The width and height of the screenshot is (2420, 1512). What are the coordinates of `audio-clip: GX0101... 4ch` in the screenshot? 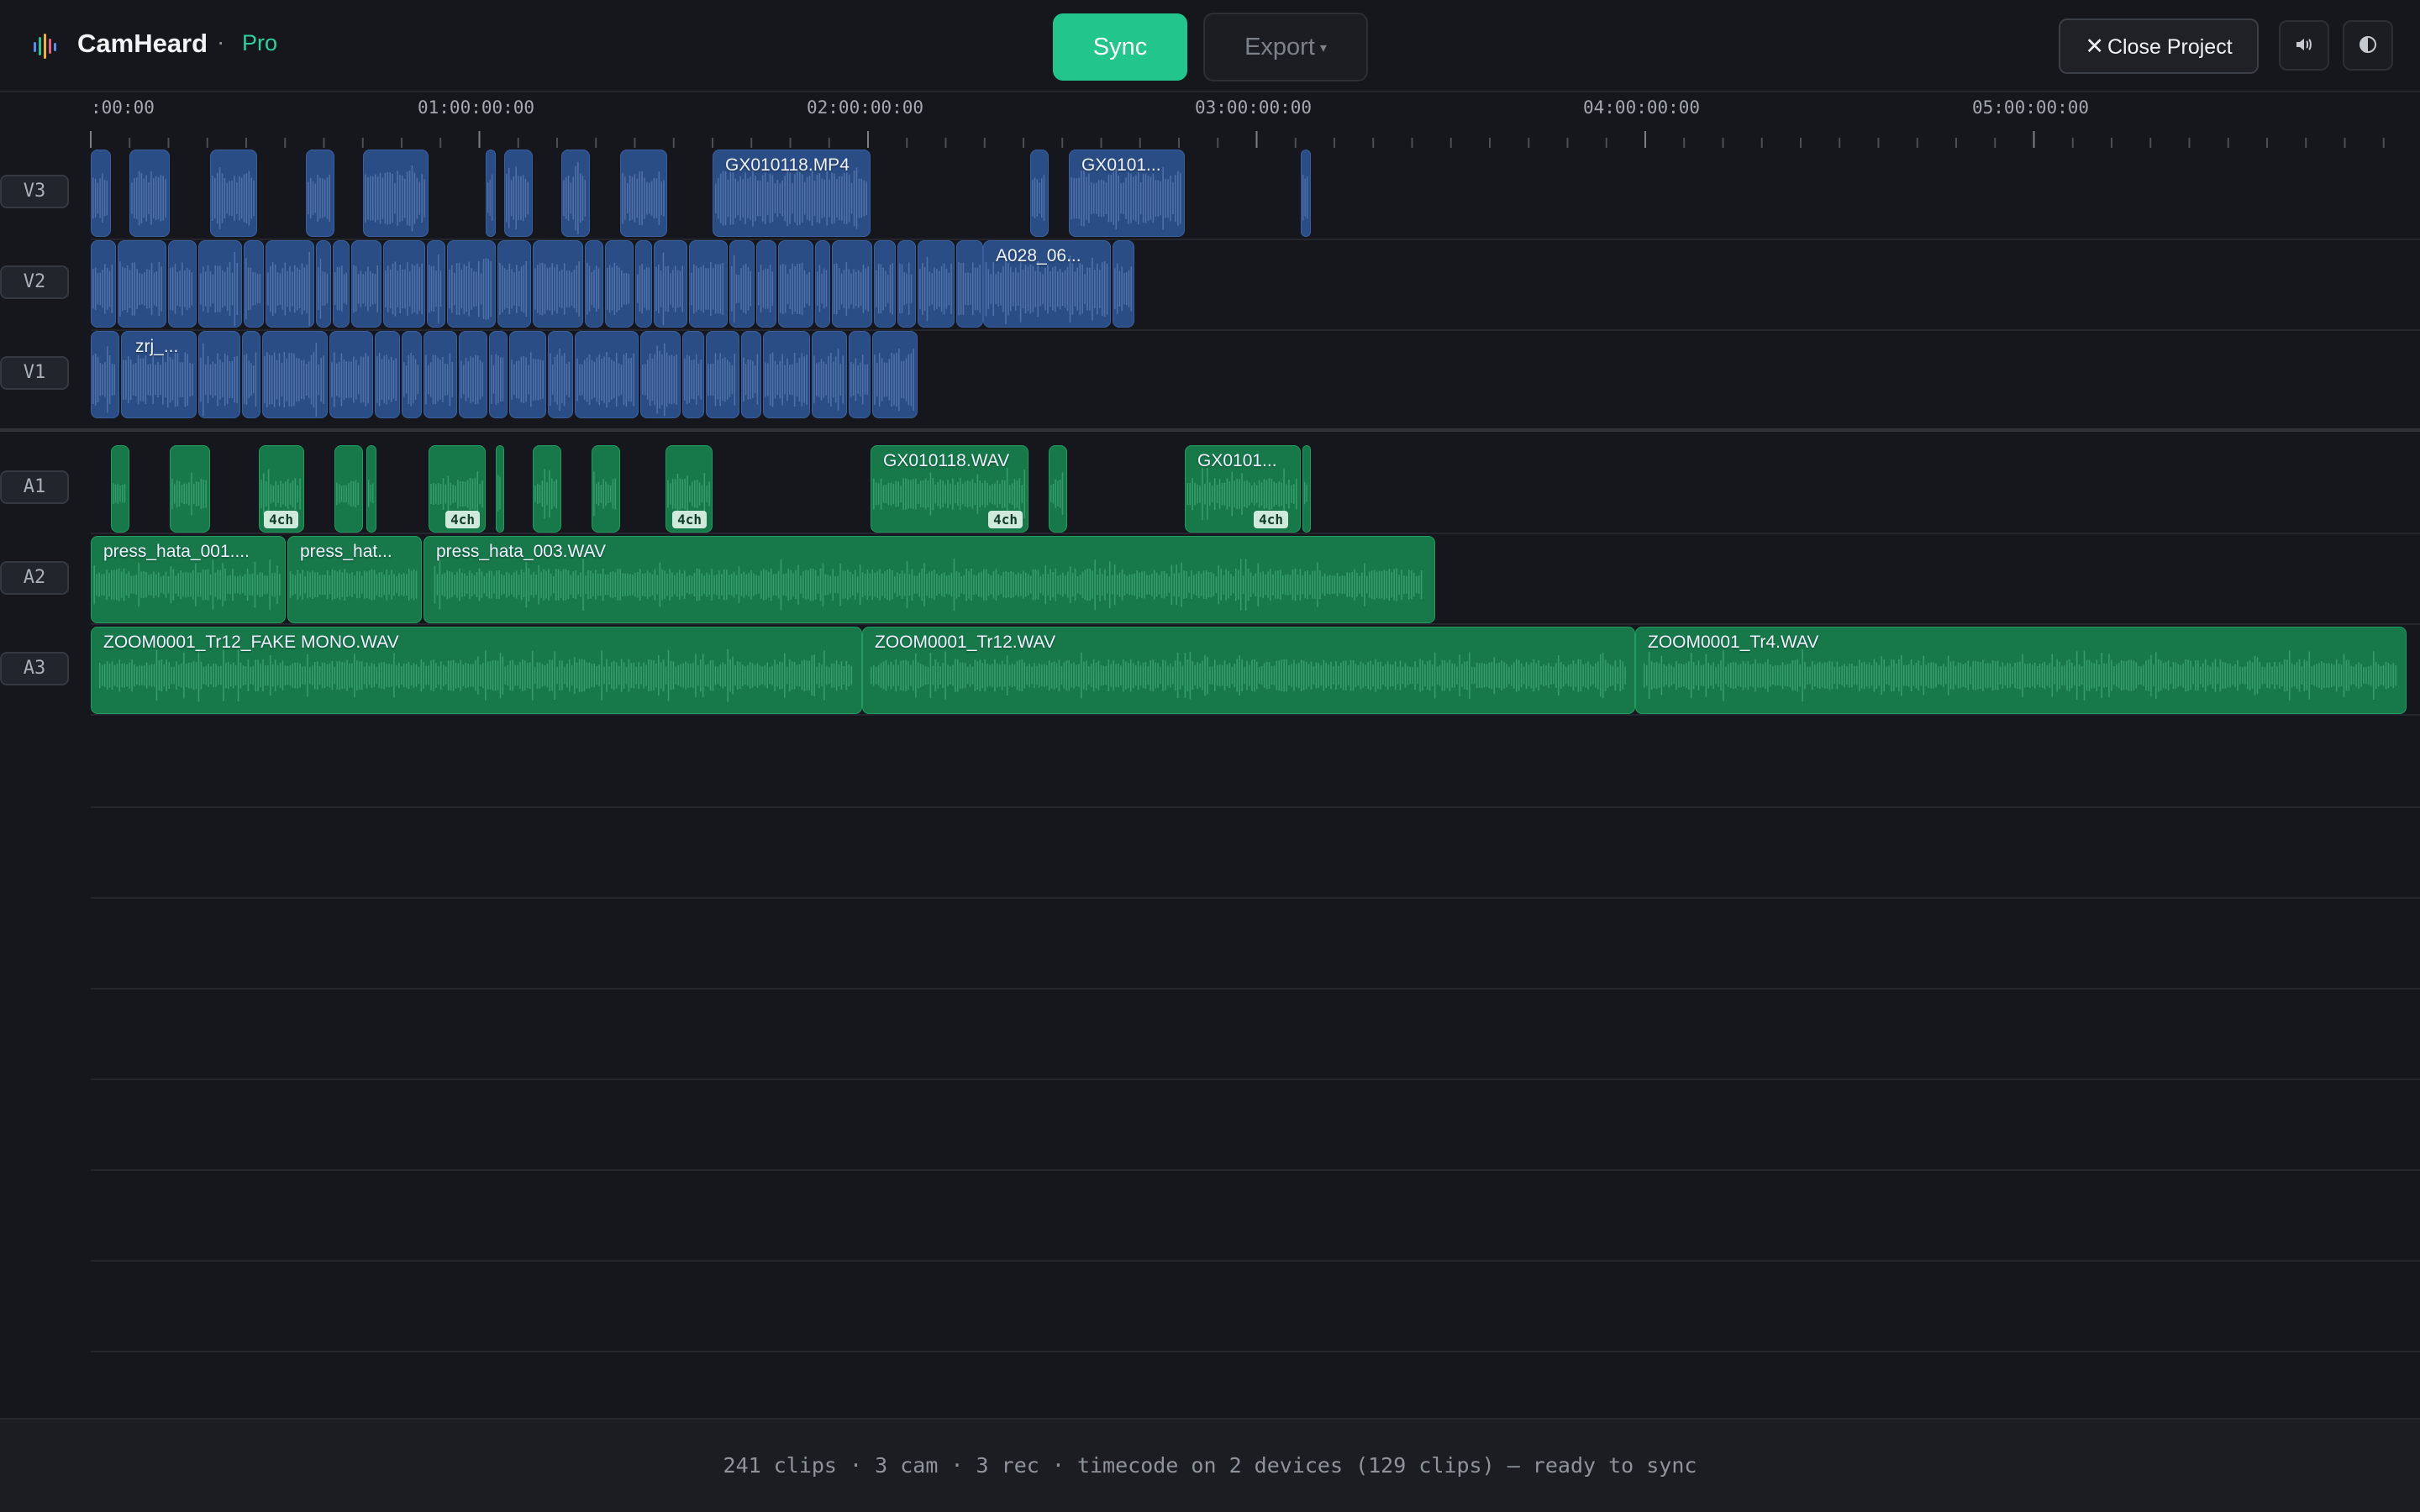 It's located at (1243, 489).